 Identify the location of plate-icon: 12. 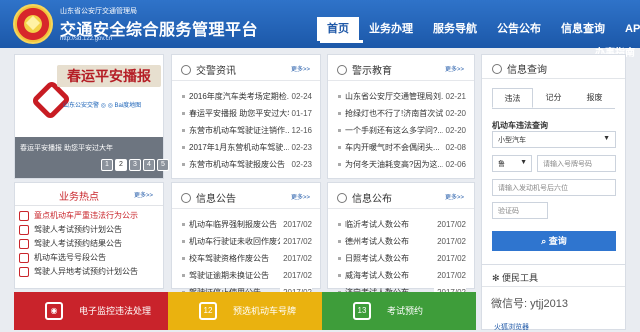
(208, 311).